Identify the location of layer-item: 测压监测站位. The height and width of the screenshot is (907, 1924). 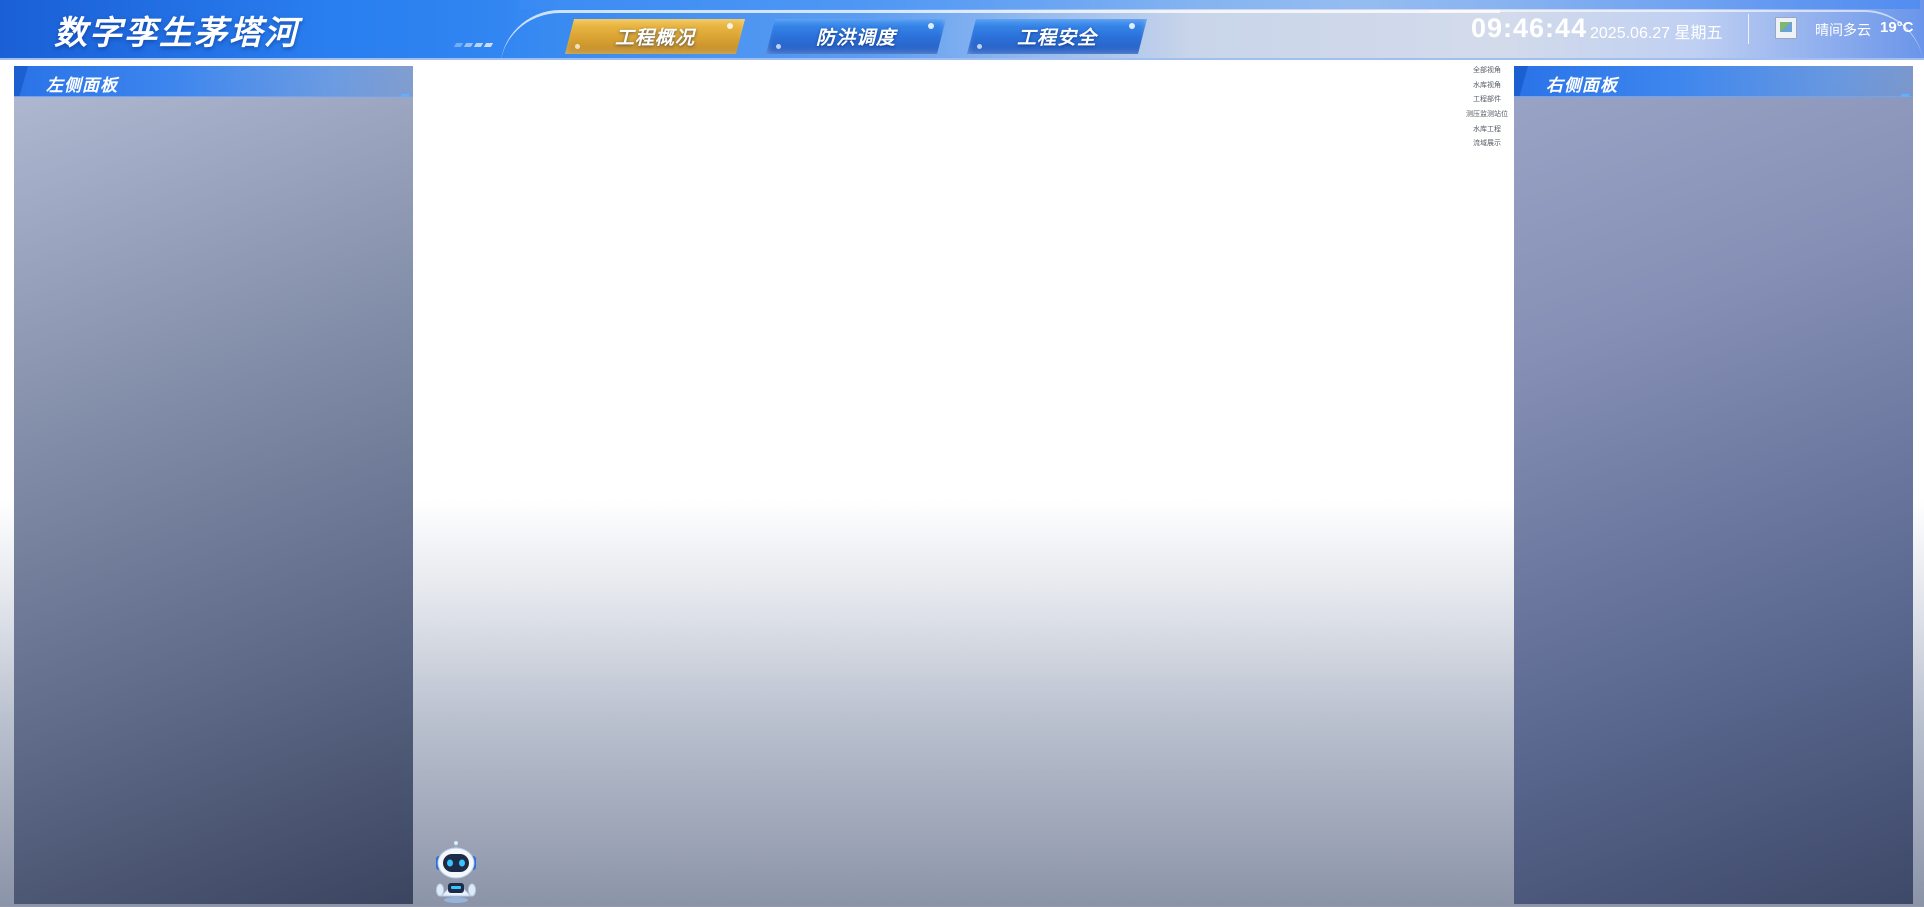
(1487, 115).